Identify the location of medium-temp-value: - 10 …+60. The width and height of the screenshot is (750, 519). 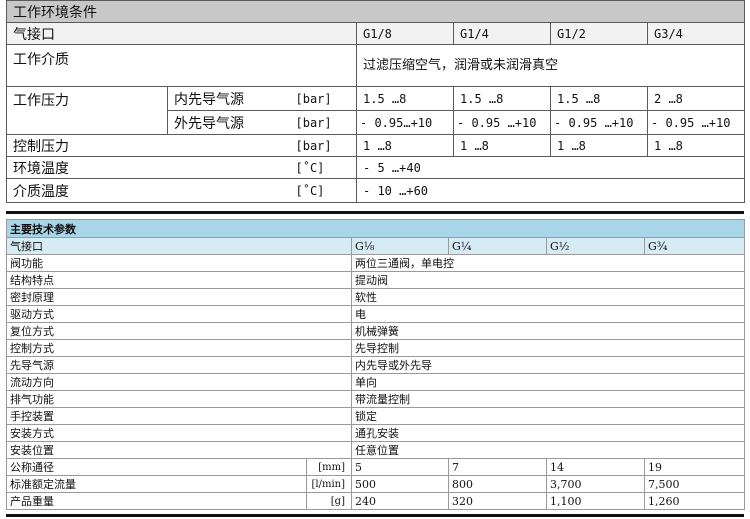
(550, 190).